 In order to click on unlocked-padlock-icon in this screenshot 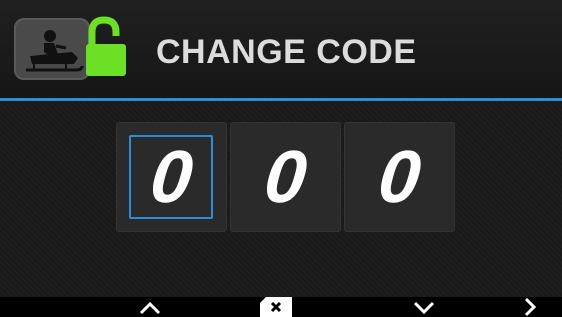, I will do `click(106, 47)`.